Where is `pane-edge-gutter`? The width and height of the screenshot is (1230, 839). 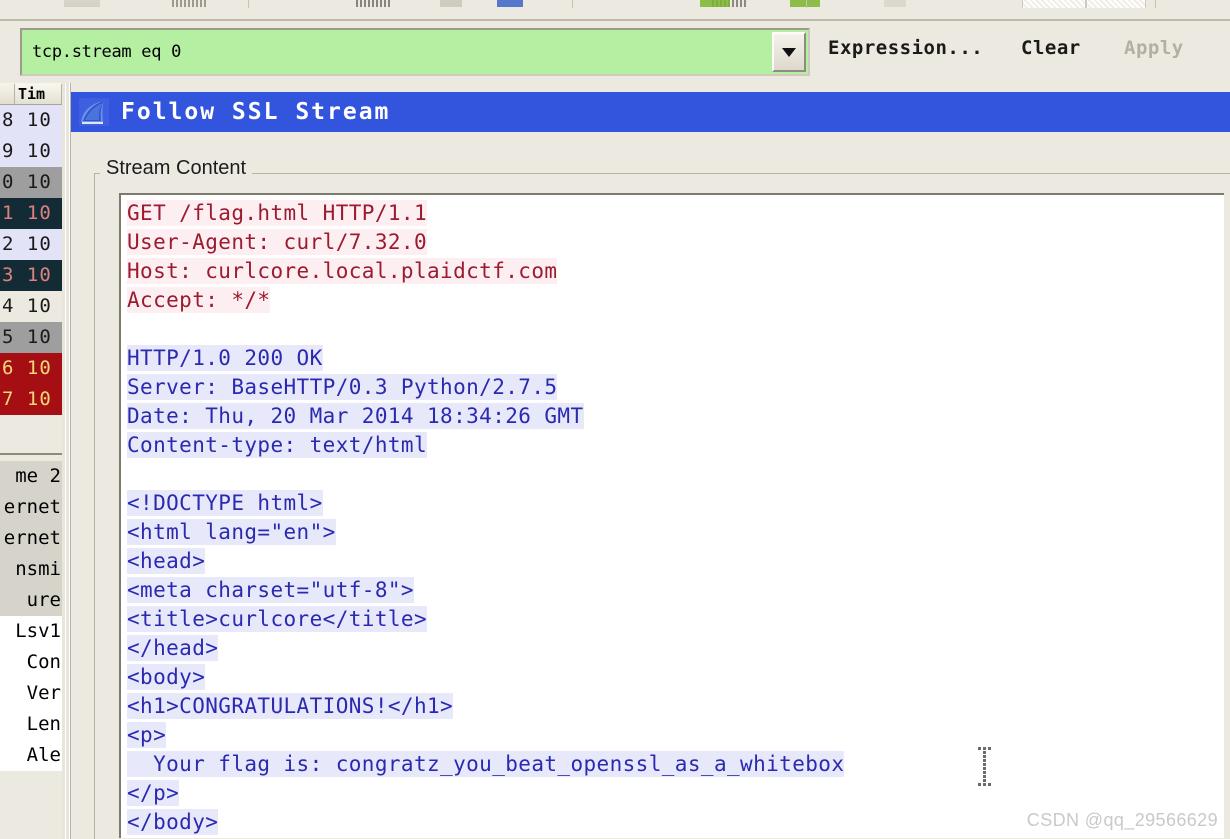
pane-edge-gutter is located at coordinates (66, 461).